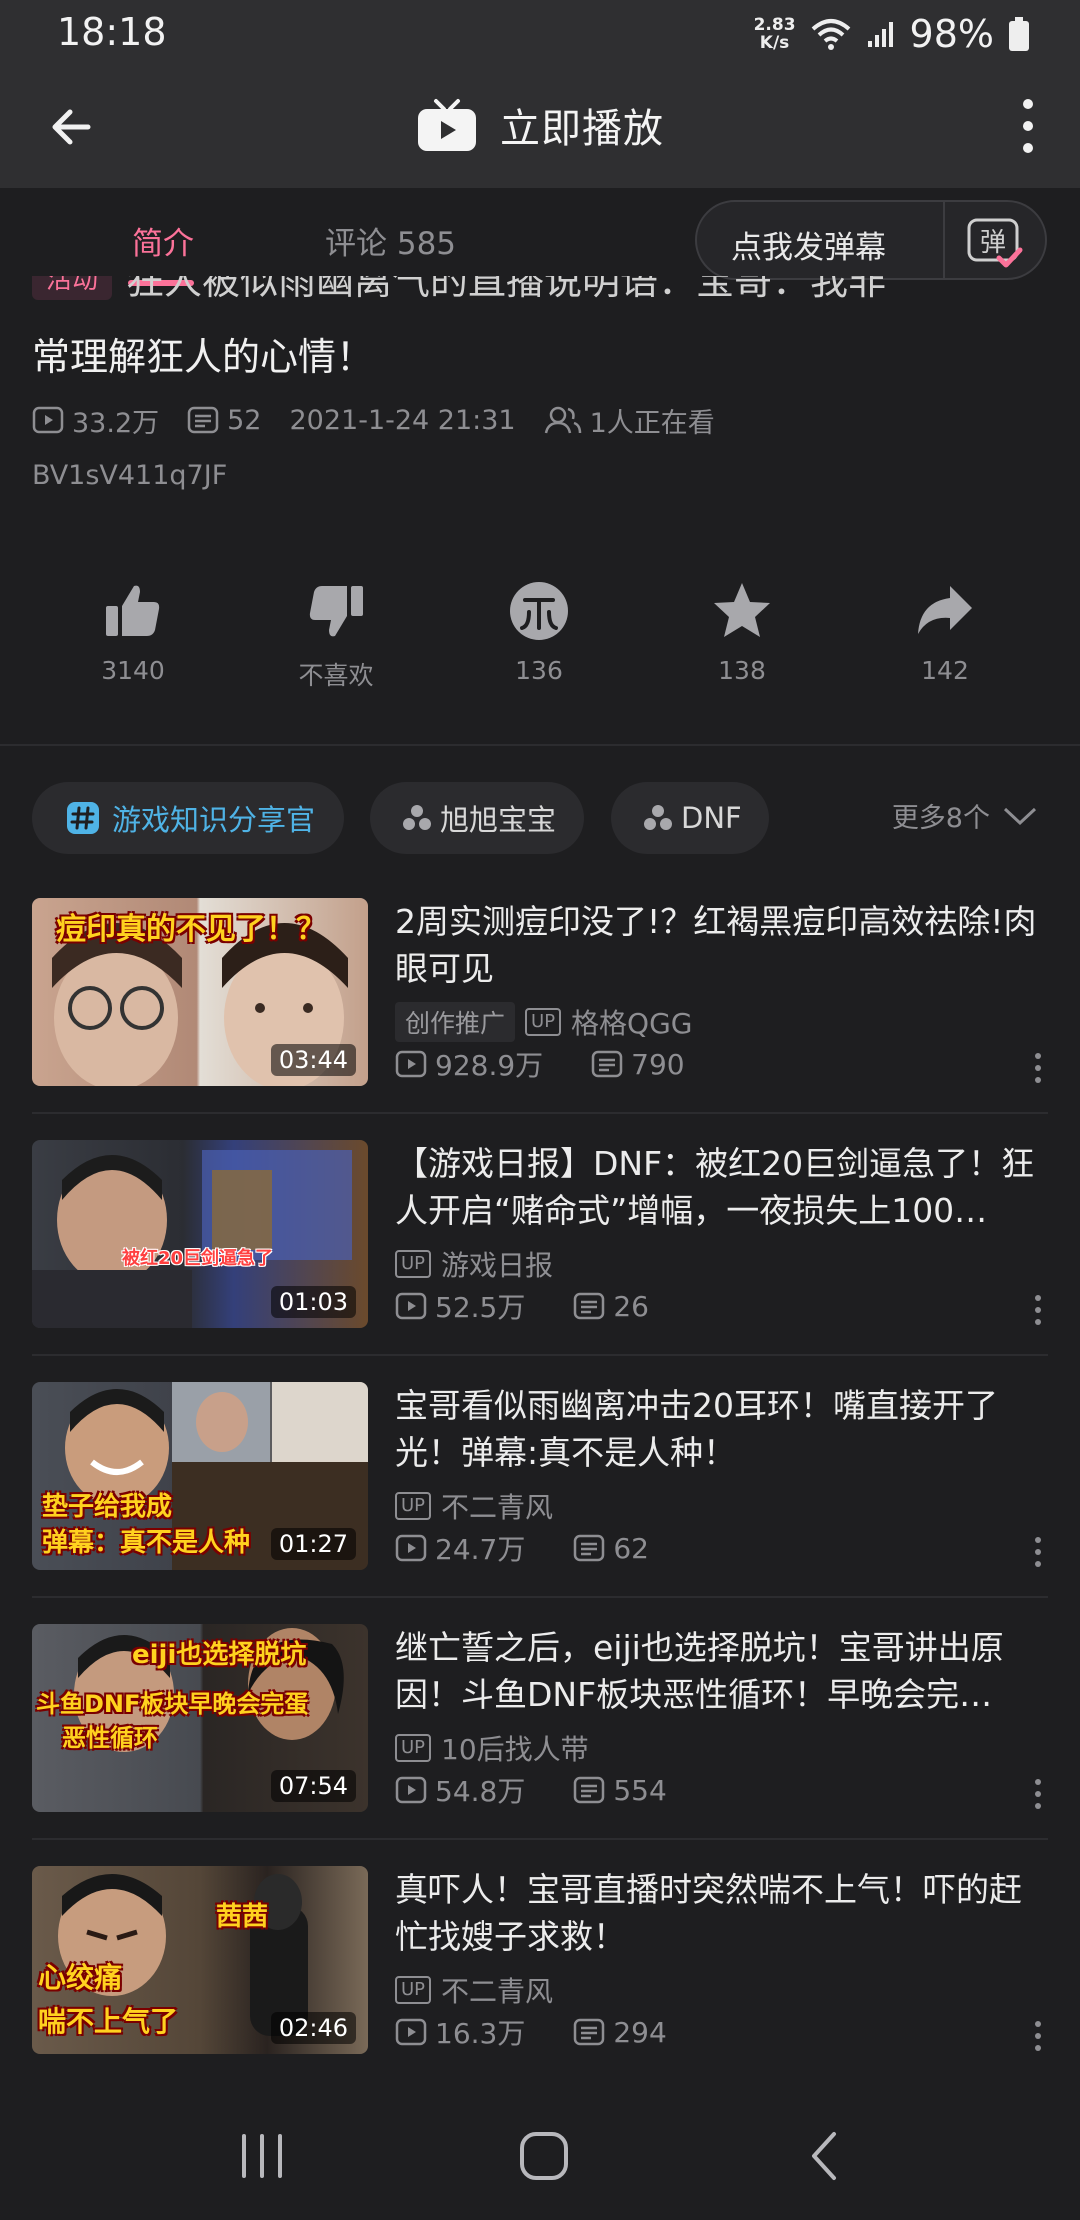  Describe the element at coordinates (95, 420) in the screenshot. I see `view-count: 33.2万` at that location.